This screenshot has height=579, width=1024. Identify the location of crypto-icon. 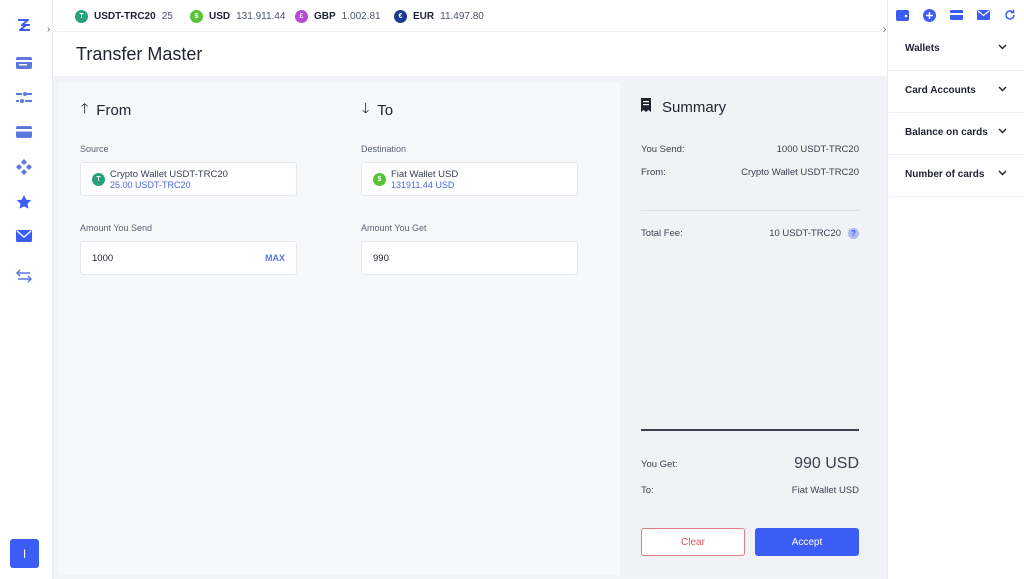
(24, 167).